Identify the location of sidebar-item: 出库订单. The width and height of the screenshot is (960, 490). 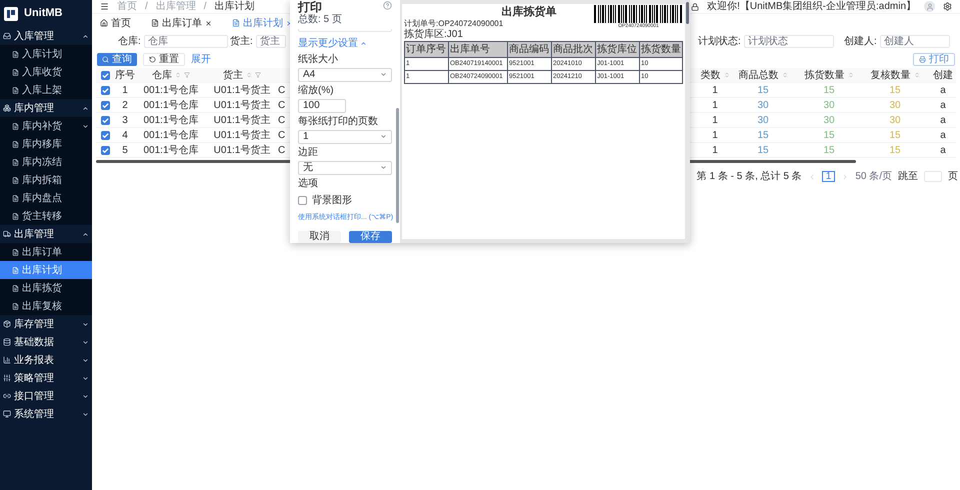
(46, 252).